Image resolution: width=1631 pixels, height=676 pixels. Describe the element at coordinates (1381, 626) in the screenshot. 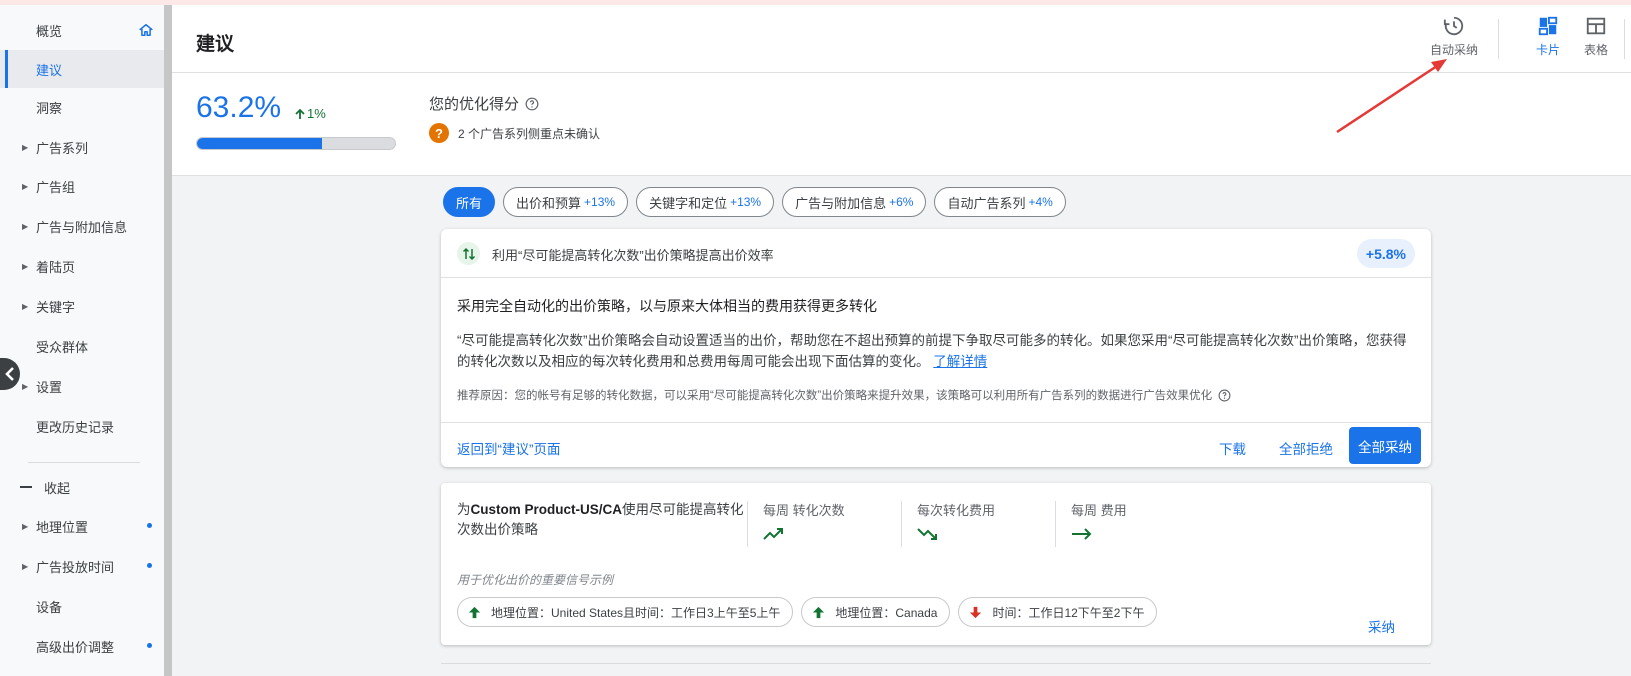

I see `apply-button: 采纳` at that location.